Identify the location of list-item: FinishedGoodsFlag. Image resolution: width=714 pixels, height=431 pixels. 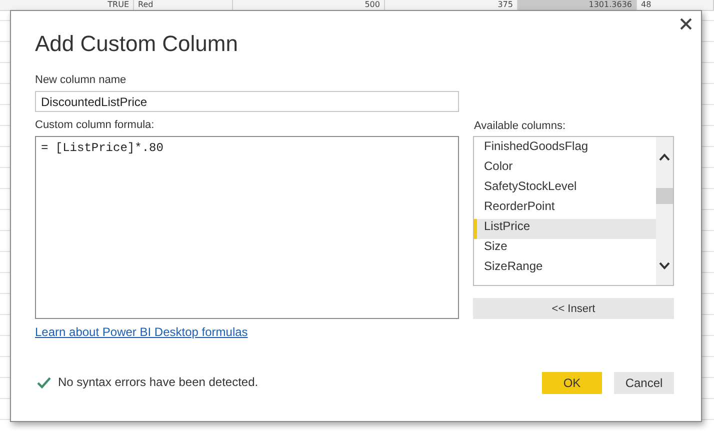
(565, 149).